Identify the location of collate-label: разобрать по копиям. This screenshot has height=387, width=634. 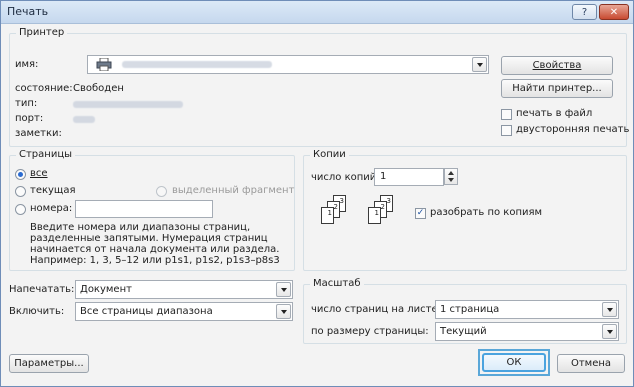
(486, 212).